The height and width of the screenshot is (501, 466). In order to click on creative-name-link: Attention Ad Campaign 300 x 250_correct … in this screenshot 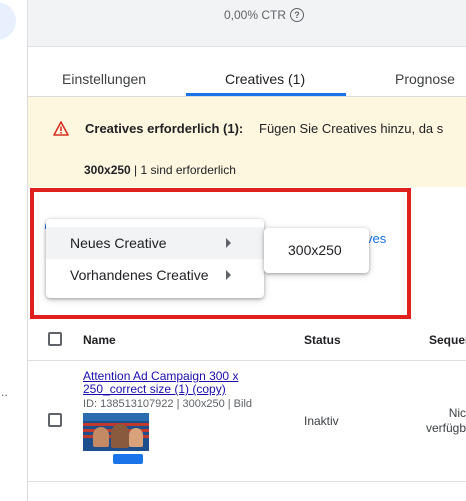, I will do `click(173, 383)`.